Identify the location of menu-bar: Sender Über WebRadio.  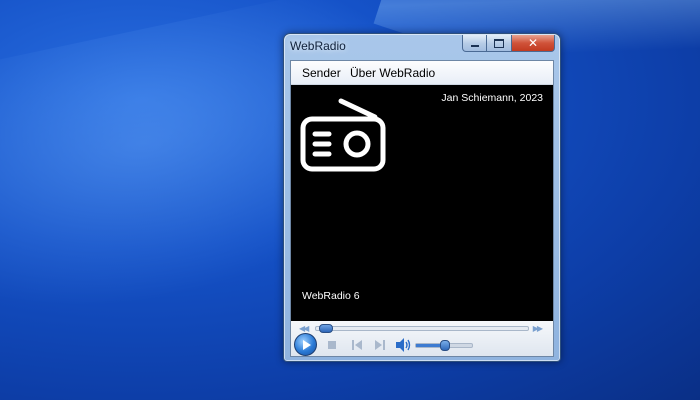
(422, 73).